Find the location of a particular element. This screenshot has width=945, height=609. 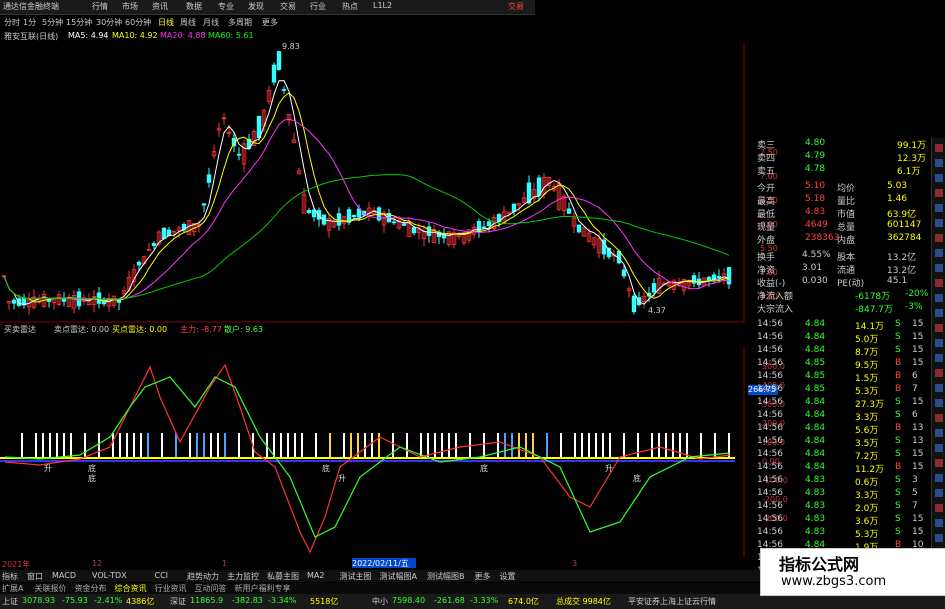

period-tab: 60分钟 is located at coordinates (138, 22).